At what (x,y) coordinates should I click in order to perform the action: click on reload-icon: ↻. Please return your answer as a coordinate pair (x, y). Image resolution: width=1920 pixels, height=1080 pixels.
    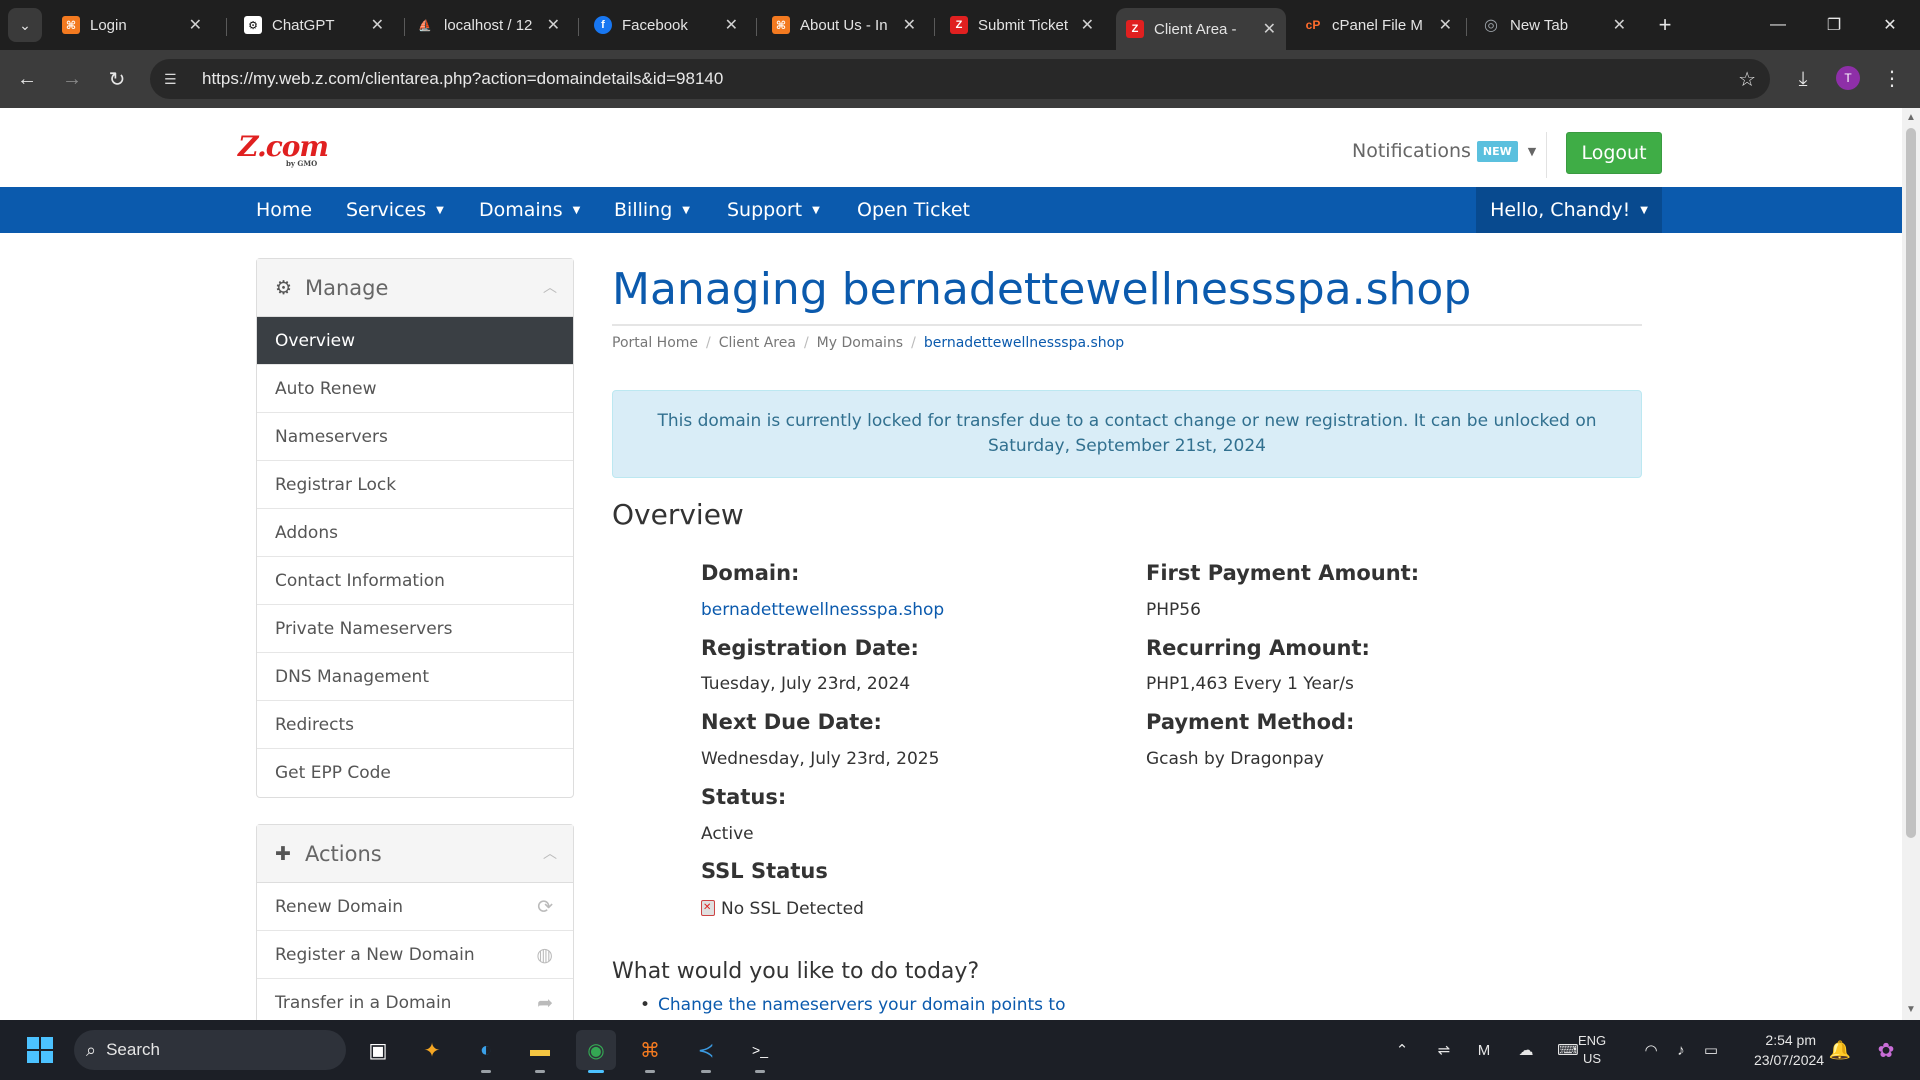
    Looking at the image, I should click on (117, 79).